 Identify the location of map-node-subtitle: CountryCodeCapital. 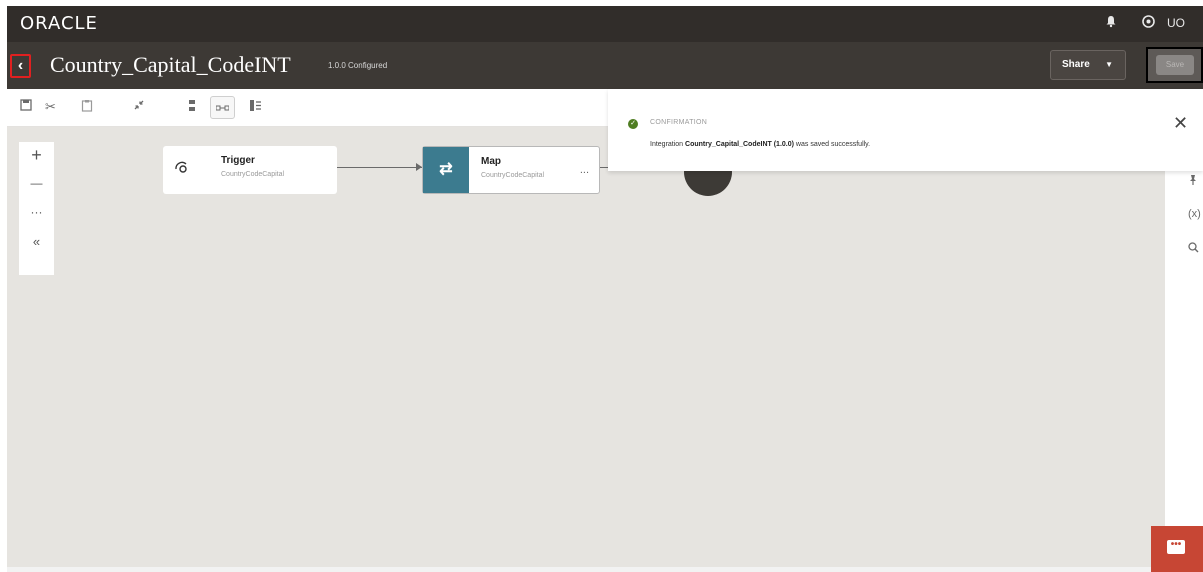
(513, 175).